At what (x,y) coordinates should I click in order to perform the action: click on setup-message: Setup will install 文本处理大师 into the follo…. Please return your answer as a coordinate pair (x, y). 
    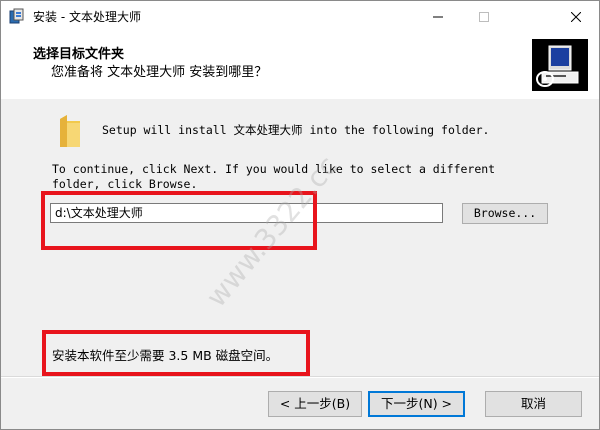
    Looking at the image, I should click on (296, 130).